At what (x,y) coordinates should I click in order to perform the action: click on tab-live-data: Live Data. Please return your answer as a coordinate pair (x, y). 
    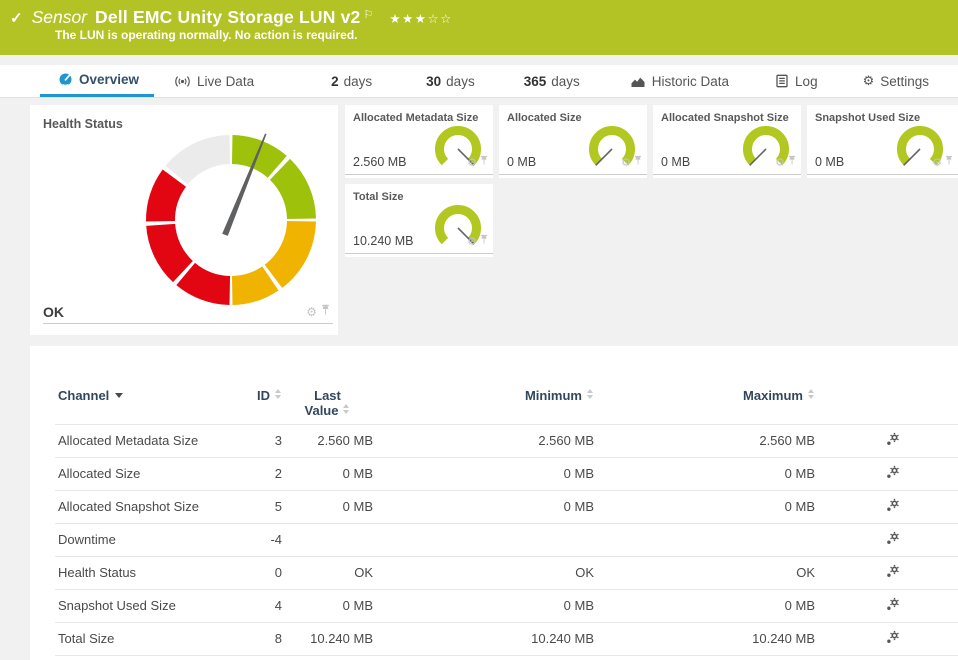
    Looking at the image, I should click on (214, 81).